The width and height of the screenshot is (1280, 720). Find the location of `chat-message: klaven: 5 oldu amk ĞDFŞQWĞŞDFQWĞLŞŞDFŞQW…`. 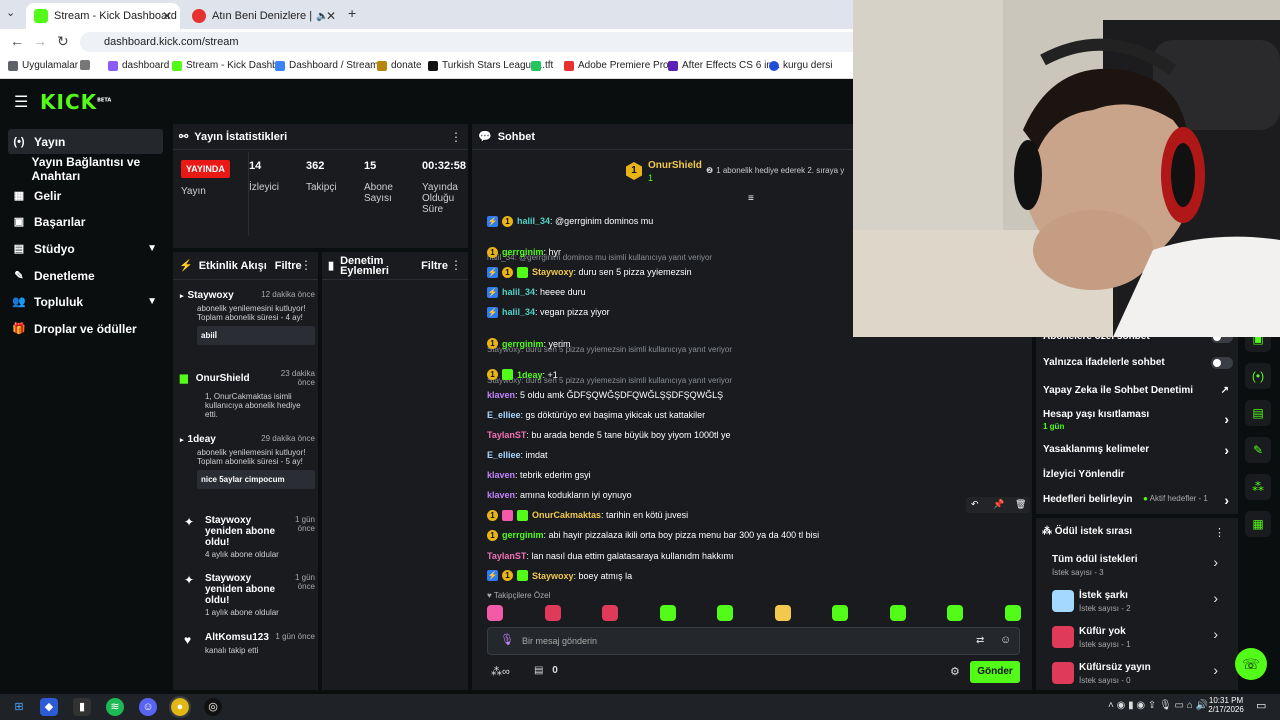

chat-message: klaven: 5 oldu amk ĞDFŞQWĞŞDFQWĞLŞŞDFŞQW… is located at coordinates (605, 395).